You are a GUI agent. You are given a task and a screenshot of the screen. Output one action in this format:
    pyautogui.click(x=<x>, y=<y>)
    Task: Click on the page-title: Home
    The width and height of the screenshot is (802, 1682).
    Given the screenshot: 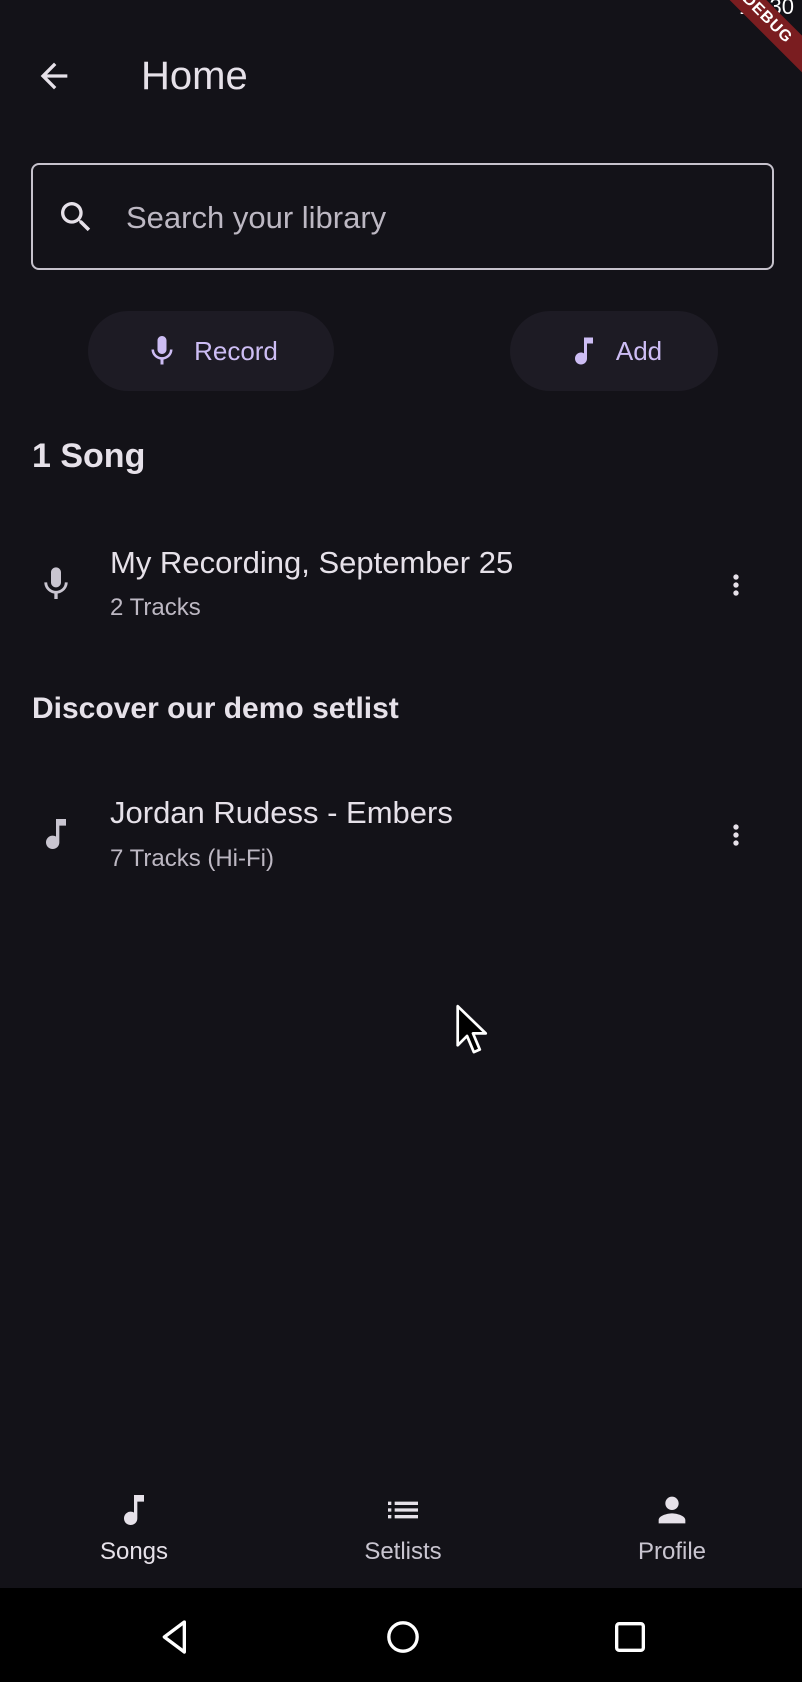 What is the action you would take?
    pyautogui.click(x=194, y=76)
    